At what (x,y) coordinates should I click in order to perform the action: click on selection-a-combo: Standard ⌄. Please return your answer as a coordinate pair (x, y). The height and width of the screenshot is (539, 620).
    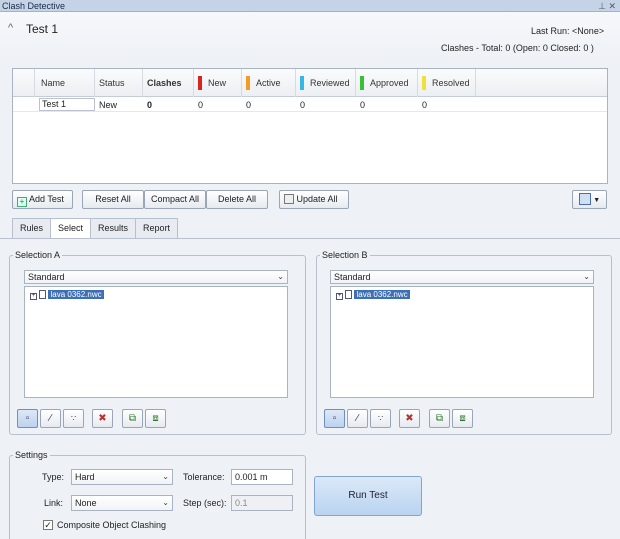
    Looking at the image, I should click on (156, 277).